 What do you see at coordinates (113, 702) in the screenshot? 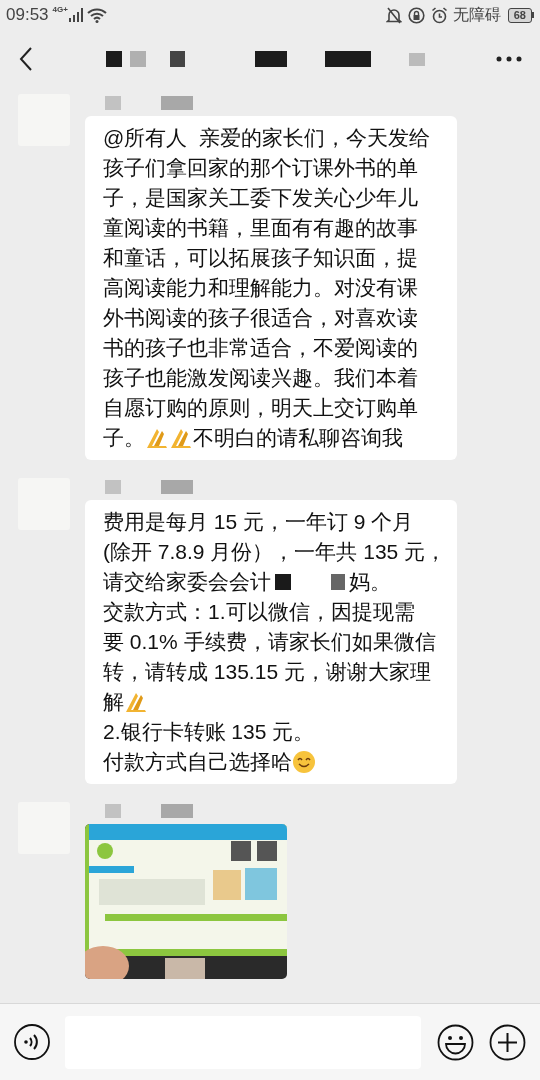
I see `message-text: 解` at bounding box center [113, 702].